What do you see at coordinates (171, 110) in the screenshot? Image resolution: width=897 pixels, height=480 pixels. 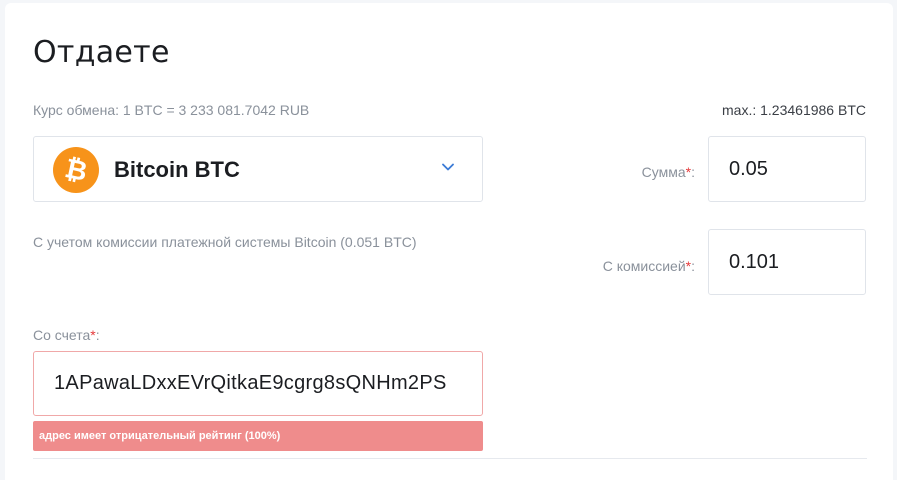 I see `exchange-rate-text: Курс обмена: 1 BTC = 3 233 081.7042 RUB` at bounding box center [171, 110].